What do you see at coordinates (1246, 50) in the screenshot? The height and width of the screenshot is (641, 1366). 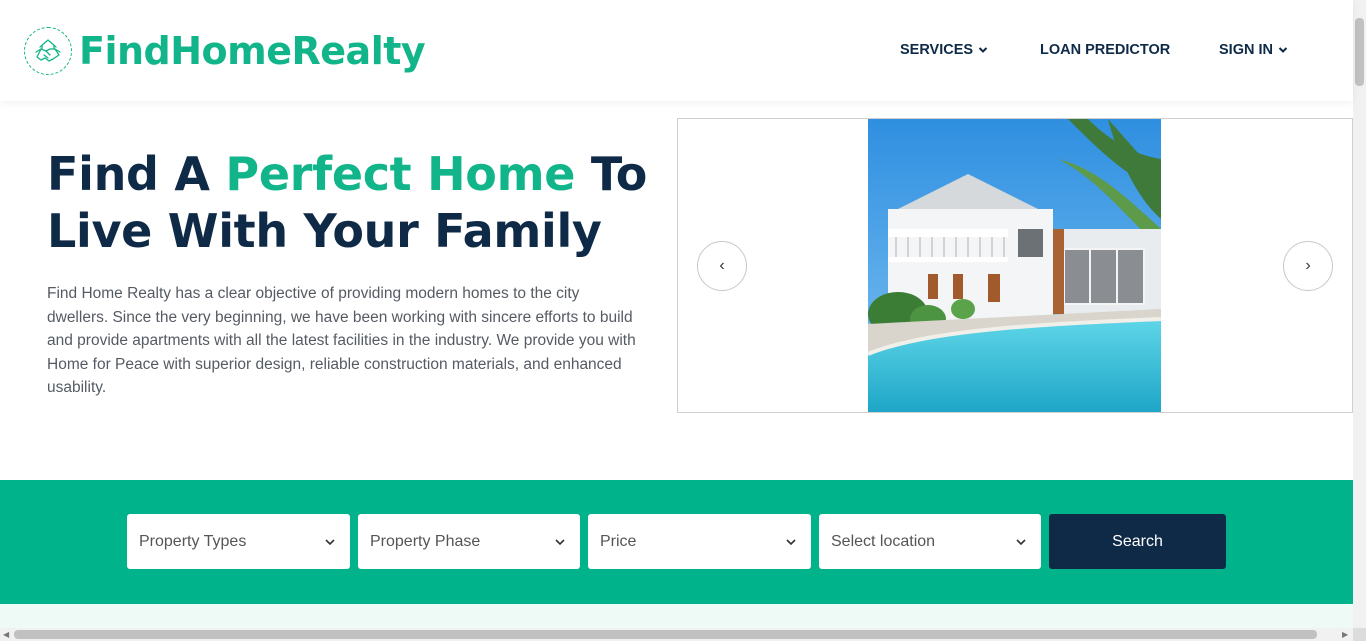 I see `nav-sign-in-label: SIGN IN` at bounding box center [1246, 50].